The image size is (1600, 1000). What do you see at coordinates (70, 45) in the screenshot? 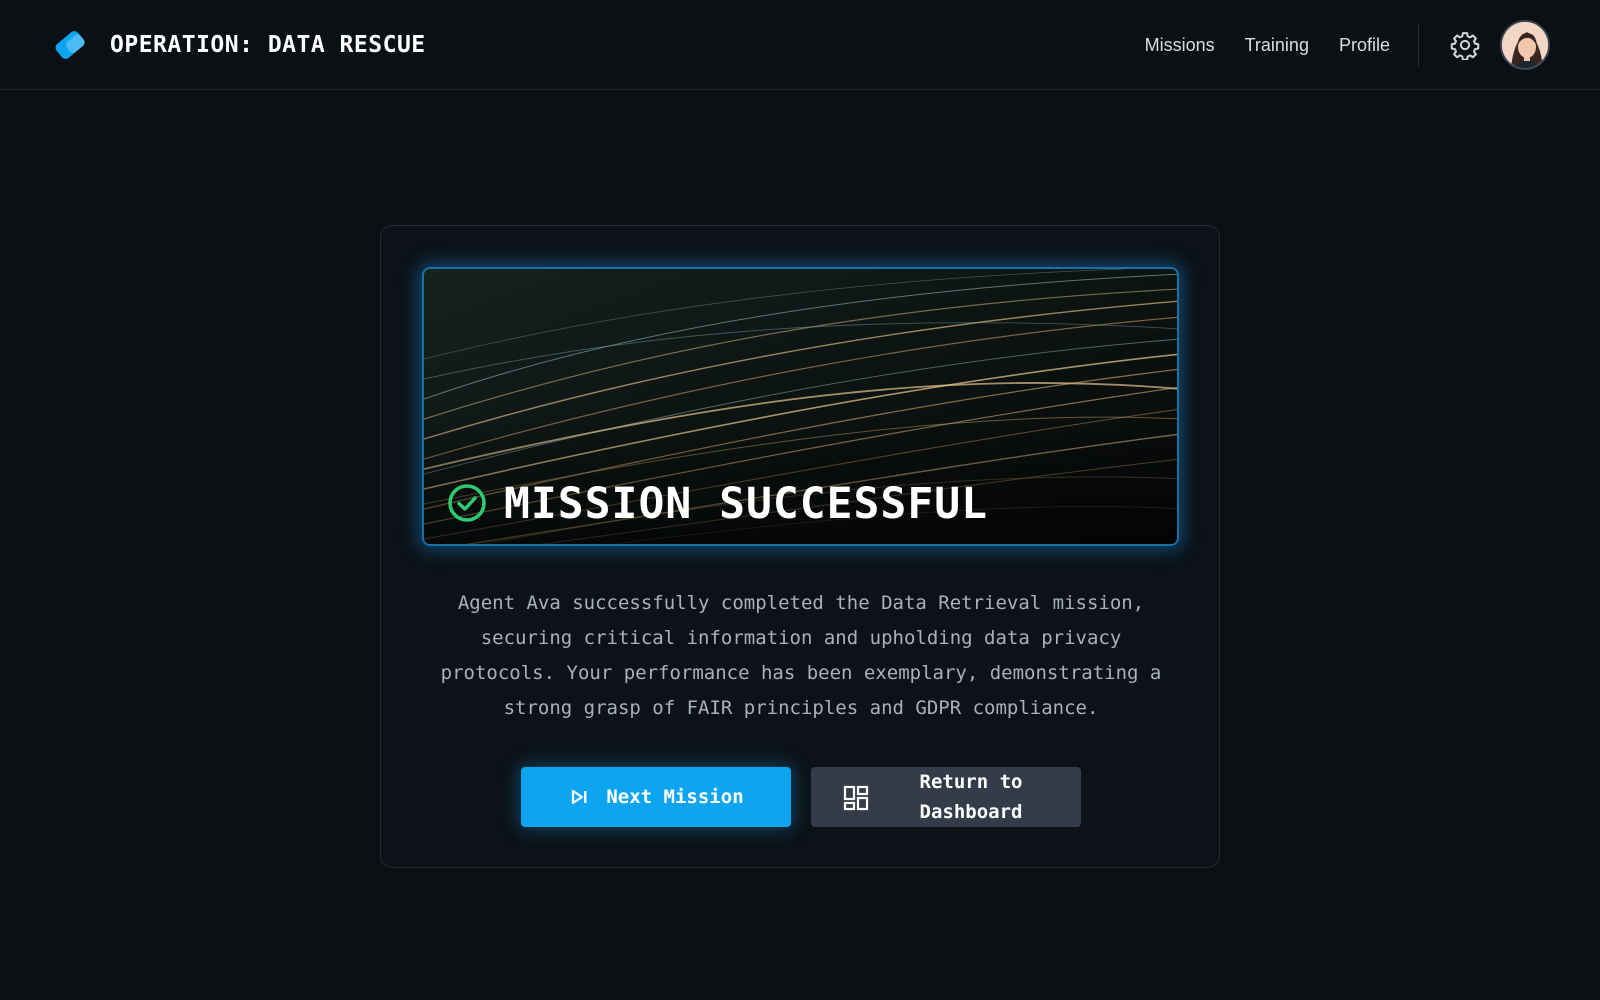
I see `blue-tag-icon` at bounding box center [70, 45].